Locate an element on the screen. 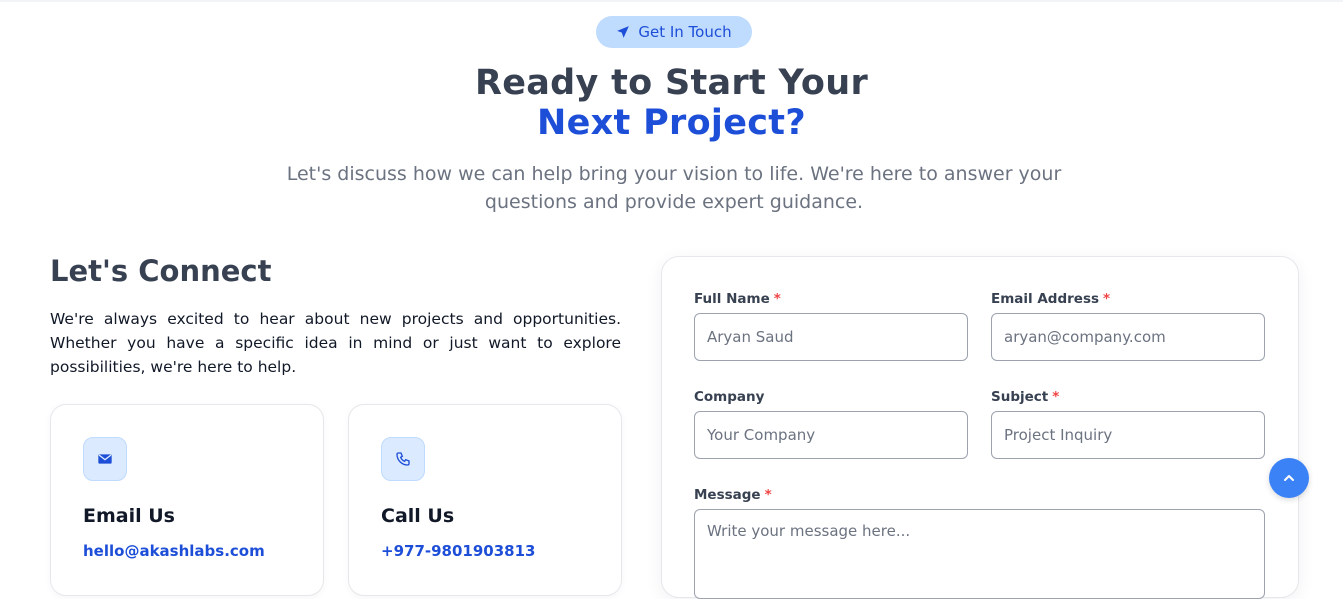 This screenshot has height=599, width=1343. email-icon-box is located at coordinates (105, 459).